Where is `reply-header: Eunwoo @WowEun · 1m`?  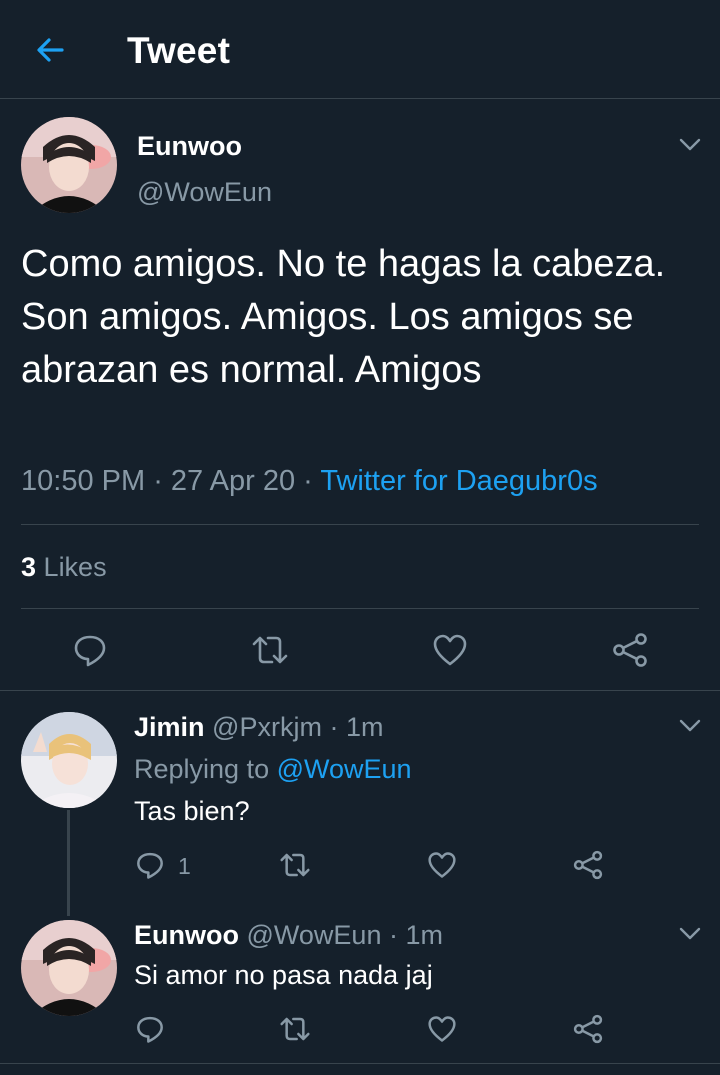
reply-header: Eunwoo @WowEun · 1m is located at coordinates (288, 935).